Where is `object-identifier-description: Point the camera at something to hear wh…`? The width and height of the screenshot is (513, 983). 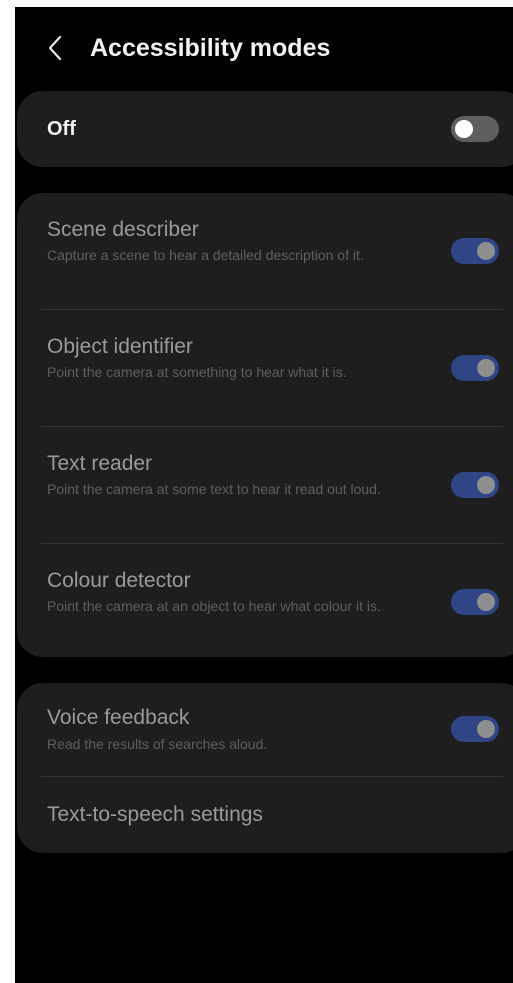 object-identifier-description: Point the camera at something to hear wh… is located at coordinates (197, 372).